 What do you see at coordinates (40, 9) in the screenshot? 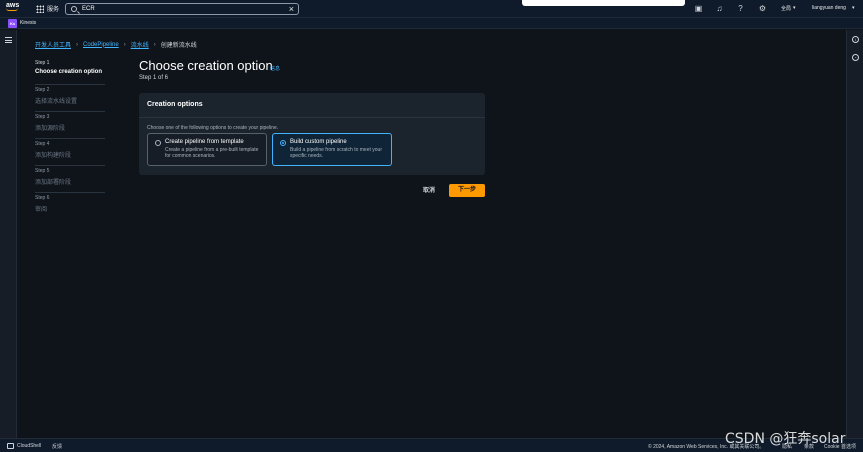
I see `services-grid-icon` at bounding box center [40, 9].